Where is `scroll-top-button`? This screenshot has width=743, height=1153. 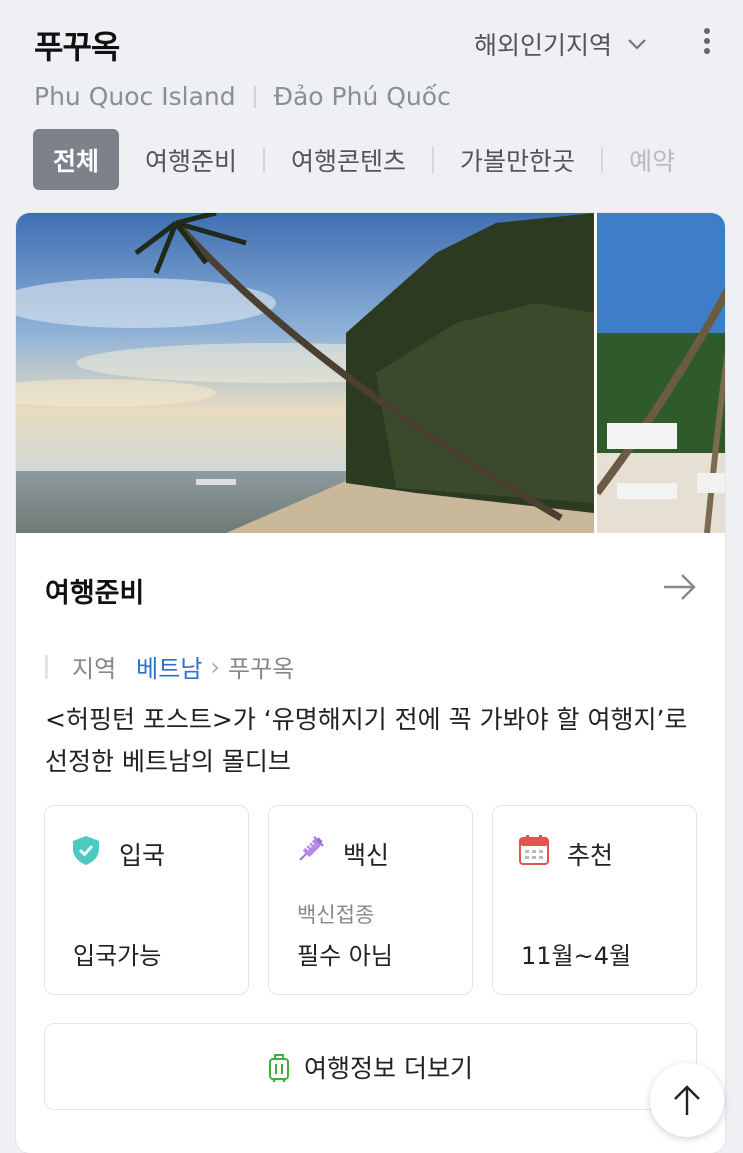
scroll-top-button is located at coordinates (687, 1100).